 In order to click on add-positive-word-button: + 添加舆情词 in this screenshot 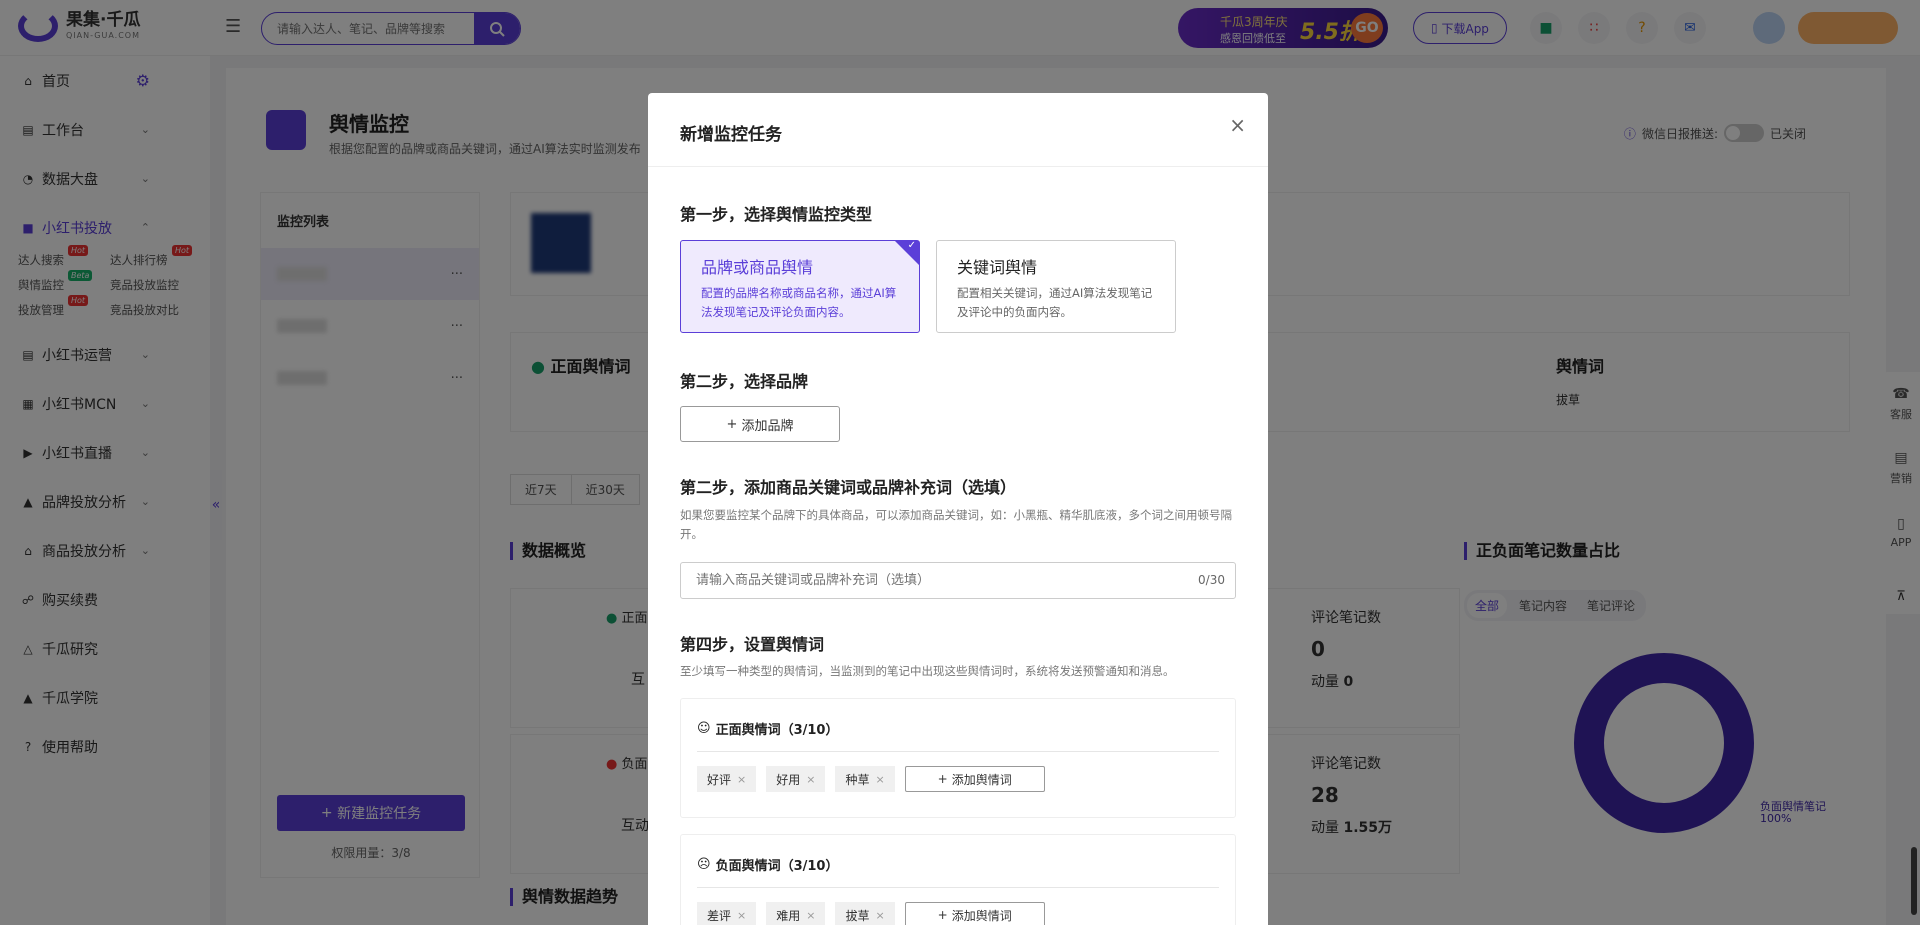, I will do `click(974, 779)`.